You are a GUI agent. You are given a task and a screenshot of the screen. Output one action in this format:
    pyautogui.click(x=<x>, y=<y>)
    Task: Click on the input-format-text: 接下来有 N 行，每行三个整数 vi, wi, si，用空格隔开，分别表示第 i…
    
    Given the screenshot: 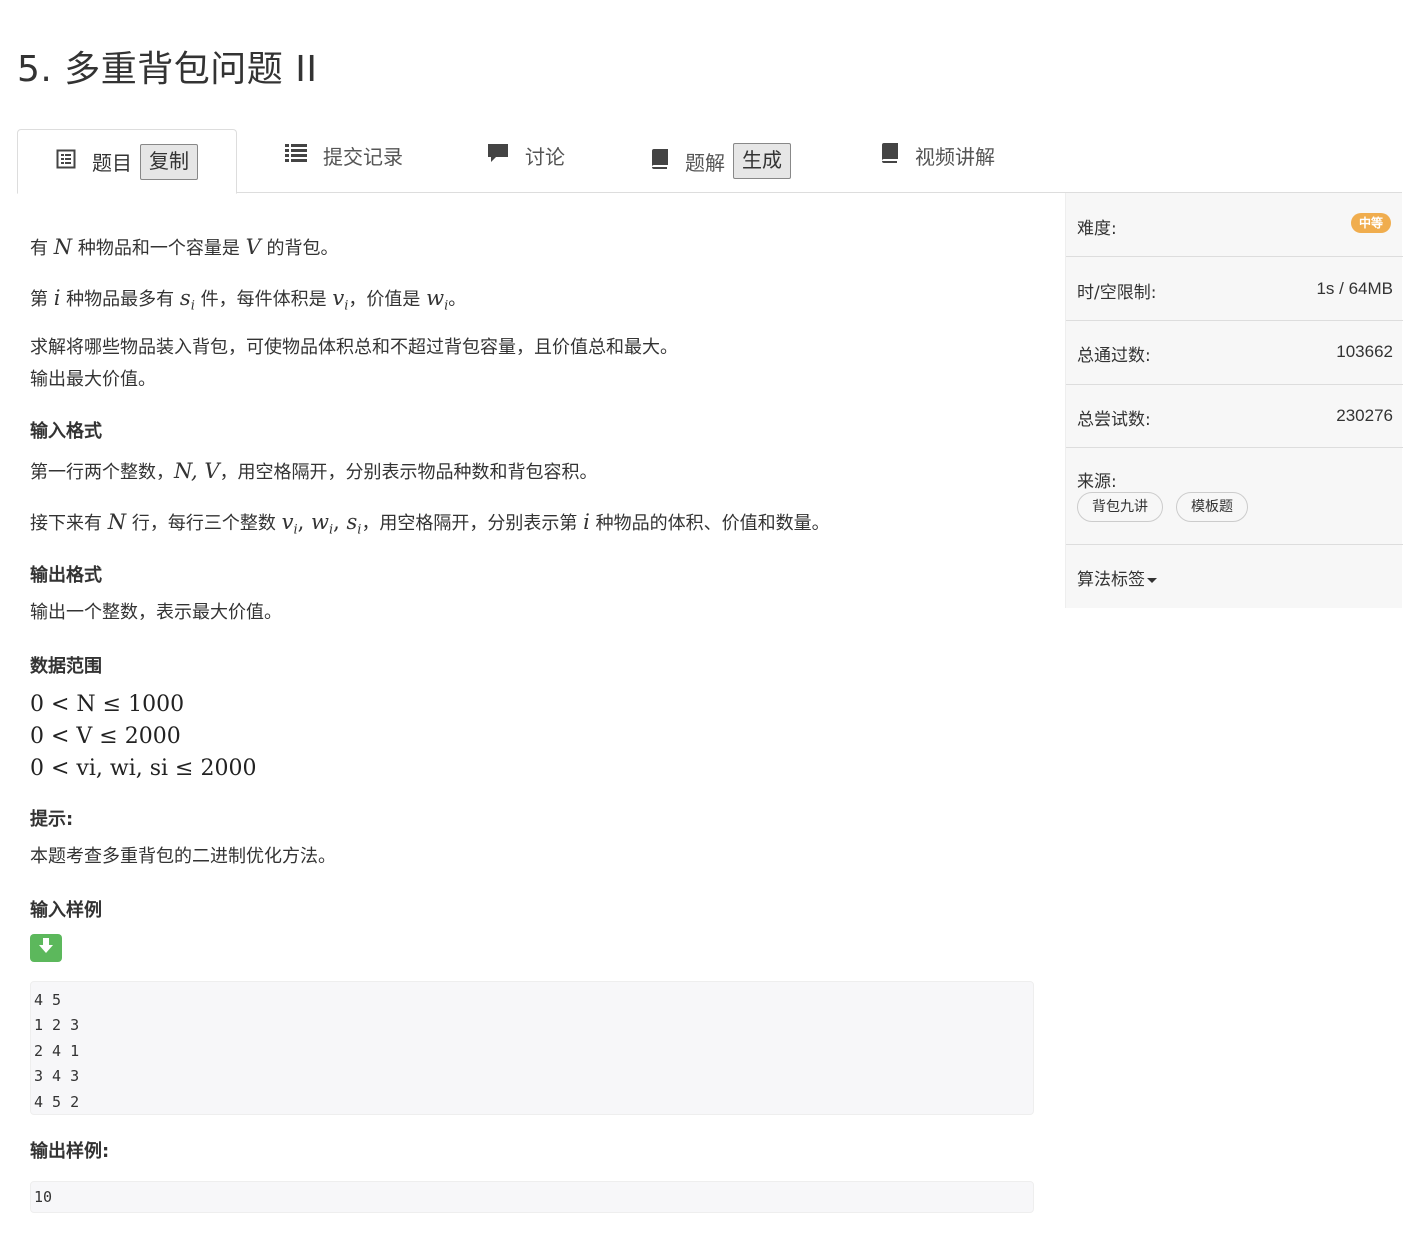 What is the action you would take?
    pyautogui.click(x=430, y=524)
    